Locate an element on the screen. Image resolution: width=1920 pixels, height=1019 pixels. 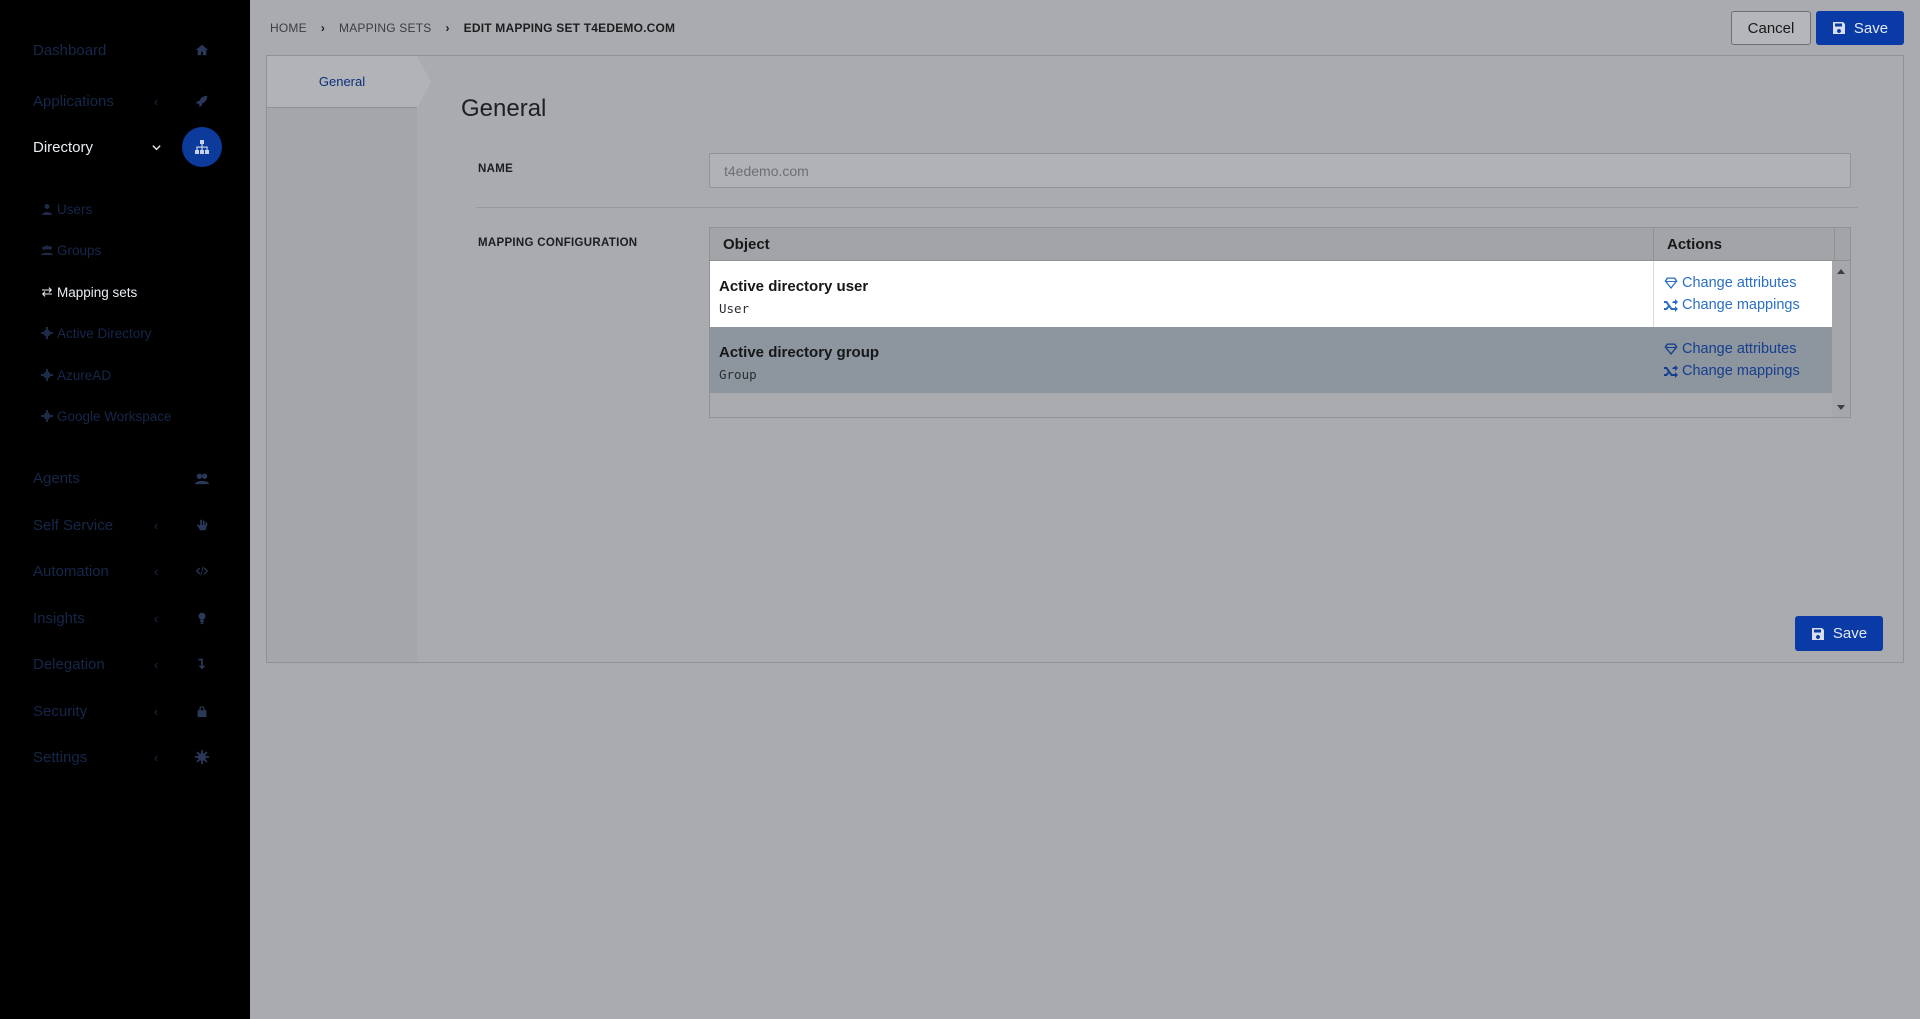
column-header-object: Object is located at coordinates (1182, 244).